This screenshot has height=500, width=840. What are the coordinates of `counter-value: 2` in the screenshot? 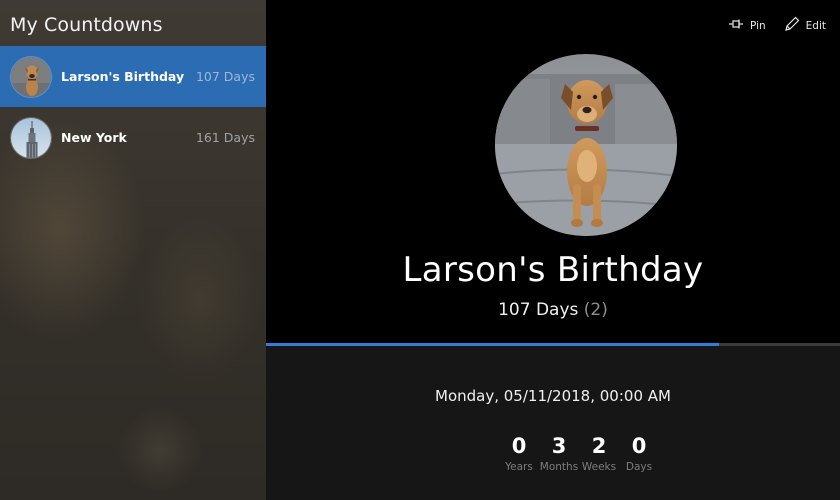 It's located at (599, 446).